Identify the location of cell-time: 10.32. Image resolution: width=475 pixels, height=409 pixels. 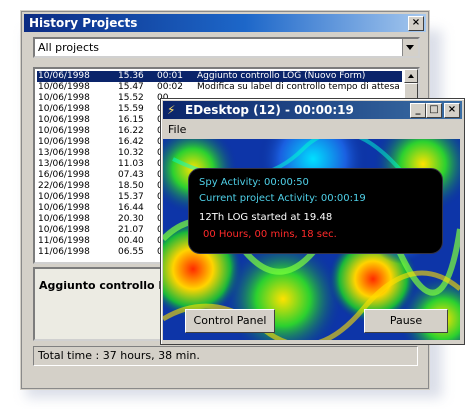
(131, 153).